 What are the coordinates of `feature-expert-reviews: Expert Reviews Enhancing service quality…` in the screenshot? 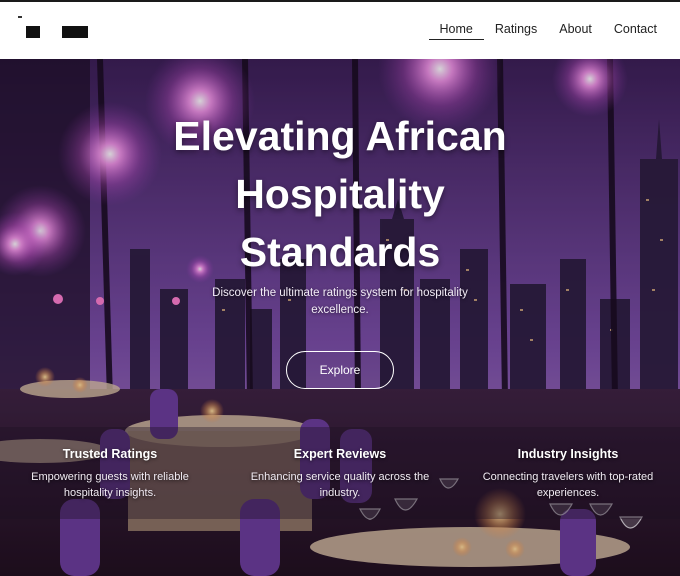 It's located at (340, 473).